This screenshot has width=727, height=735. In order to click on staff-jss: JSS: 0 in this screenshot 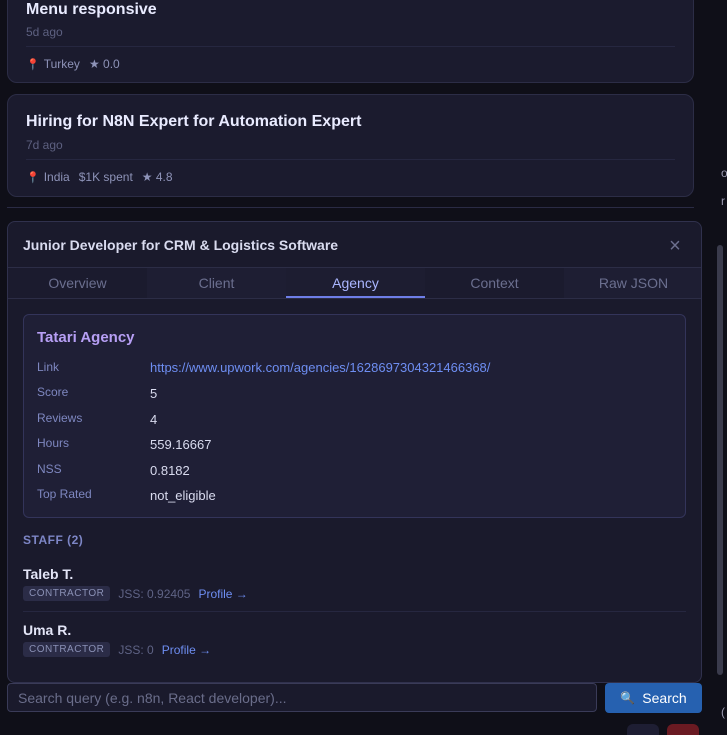, I will do `click(136, 649)`.